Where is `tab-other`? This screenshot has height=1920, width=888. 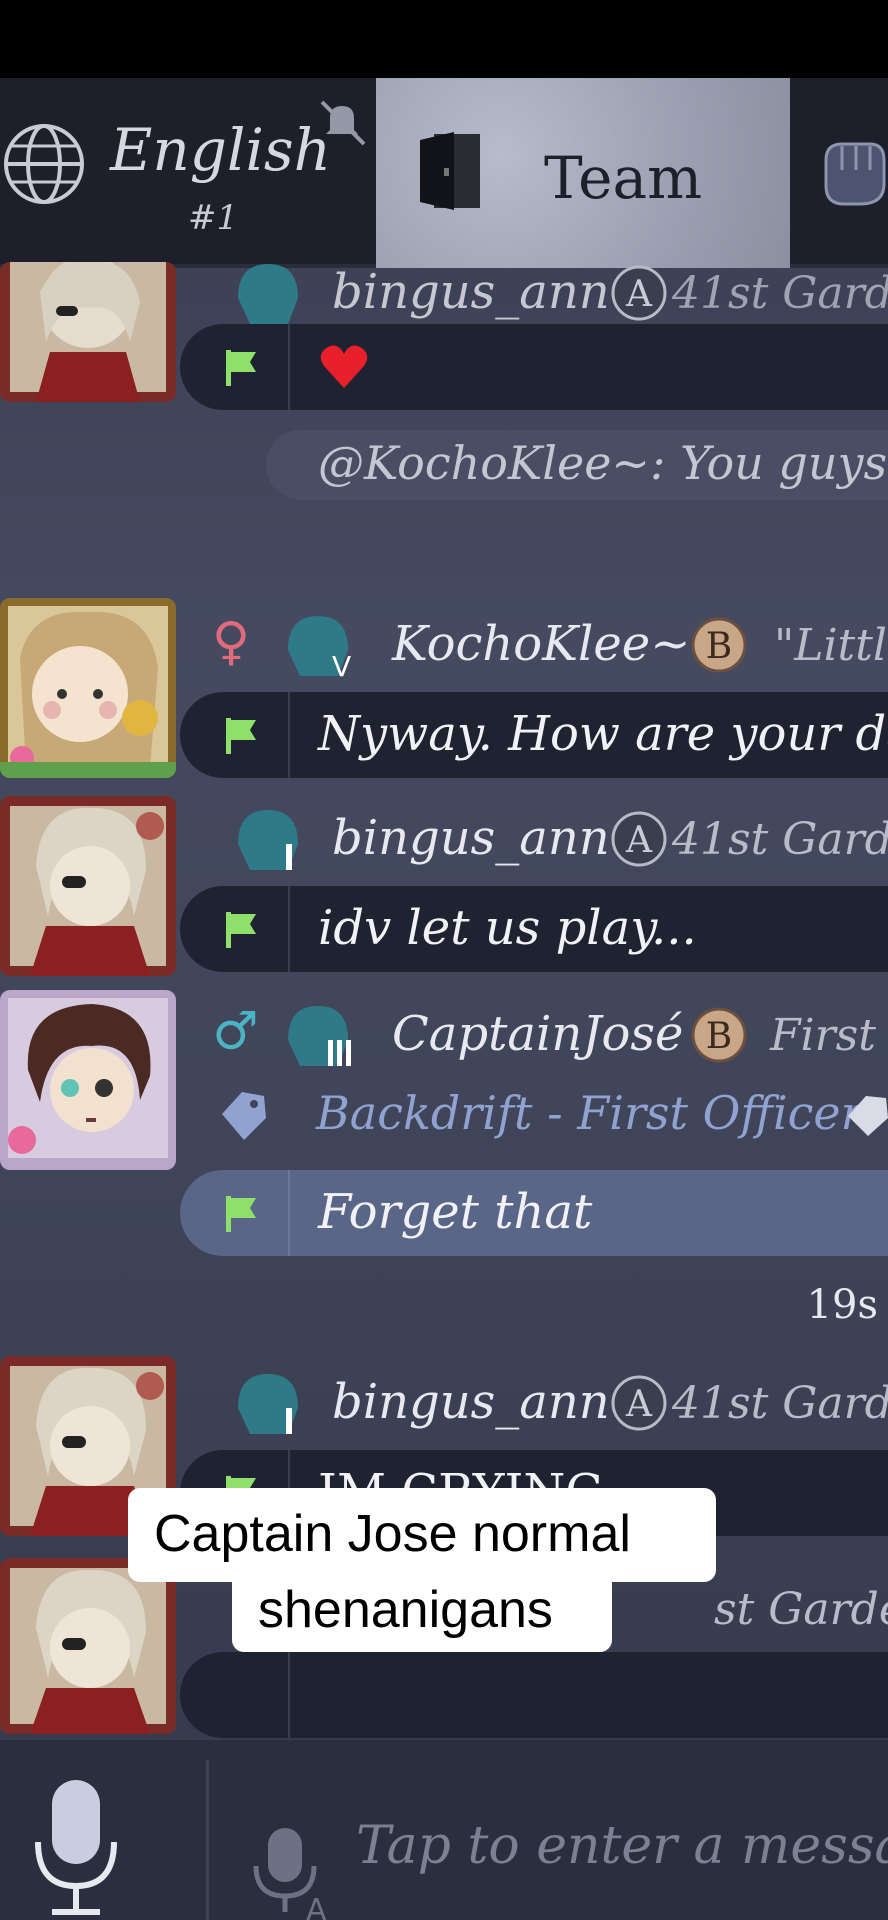 tab-other is located at coordinates (843, 173).